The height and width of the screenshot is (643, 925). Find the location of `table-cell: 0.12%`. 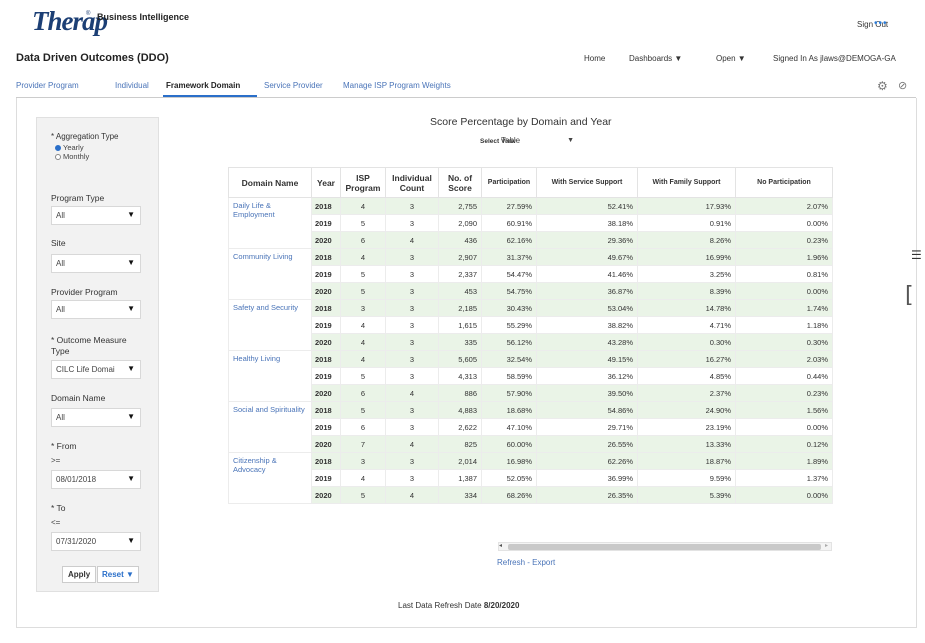

table-cell: 0.12% is located at coordinates (784, 444).